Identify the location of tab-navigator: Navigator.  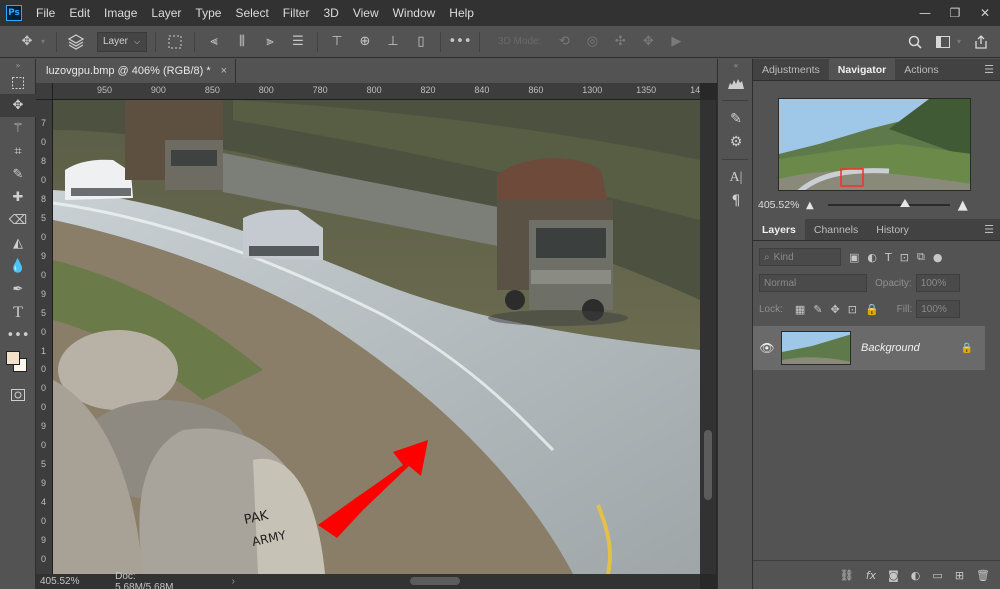
(862, 69).